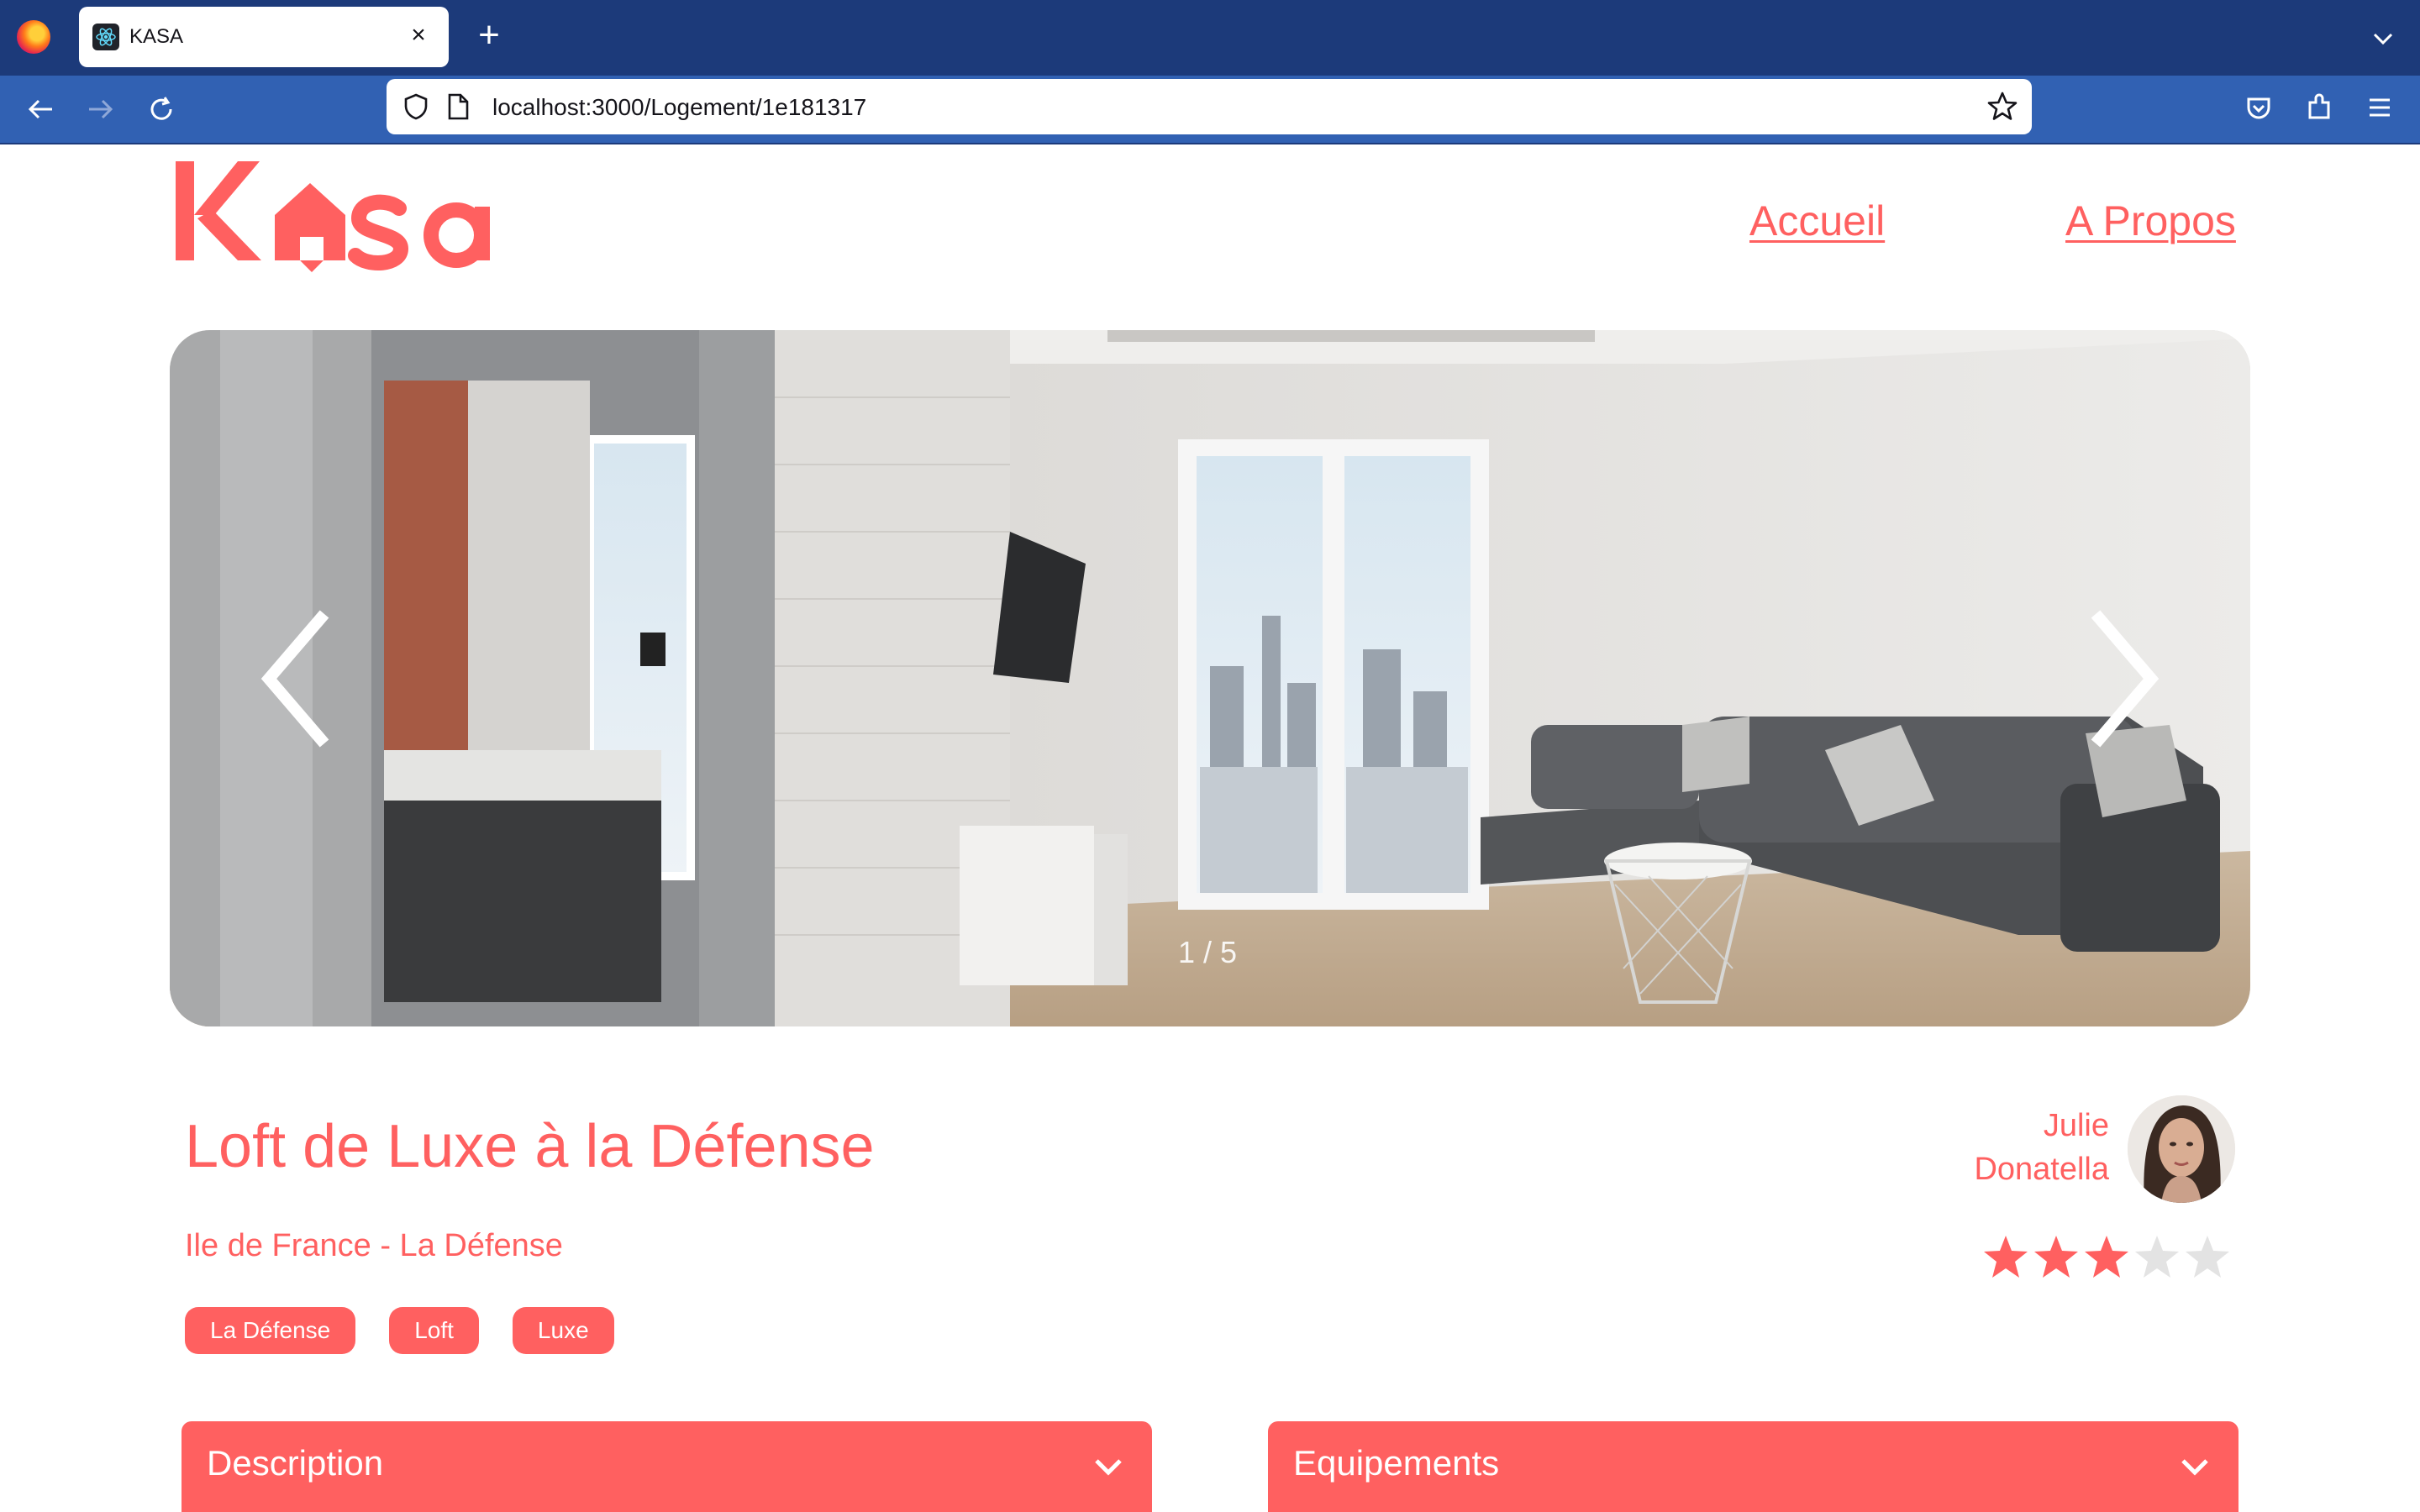 The height and width of the screenshot is (1512, 2420). I want to click on tag: La Défense, so click(270, 1330).